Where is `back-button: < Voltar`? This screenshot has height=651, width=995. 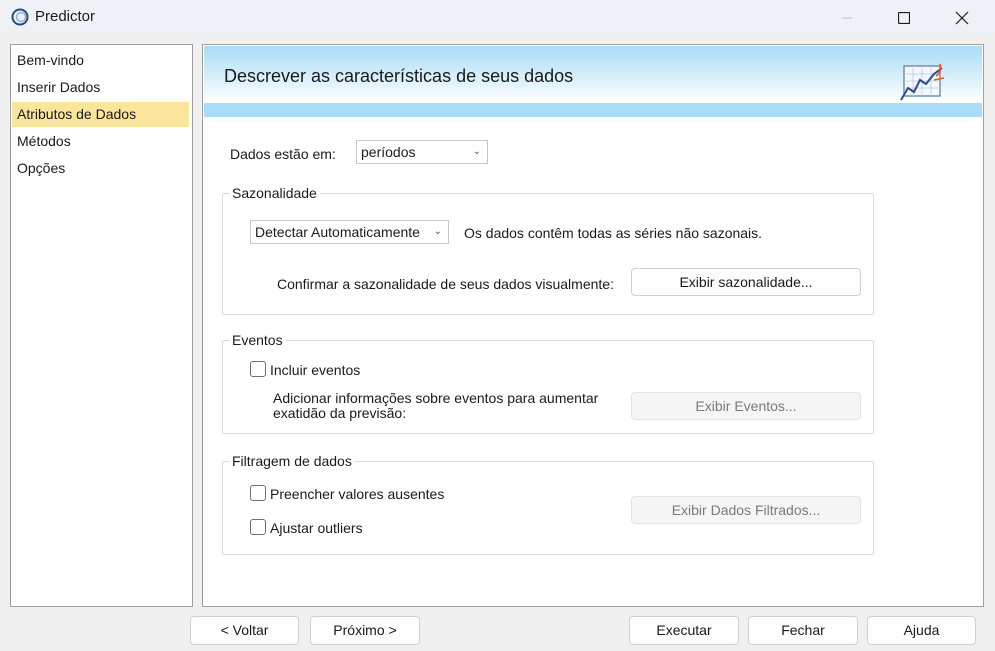
back-button: < Voltar is located at coordinates (244, 630).